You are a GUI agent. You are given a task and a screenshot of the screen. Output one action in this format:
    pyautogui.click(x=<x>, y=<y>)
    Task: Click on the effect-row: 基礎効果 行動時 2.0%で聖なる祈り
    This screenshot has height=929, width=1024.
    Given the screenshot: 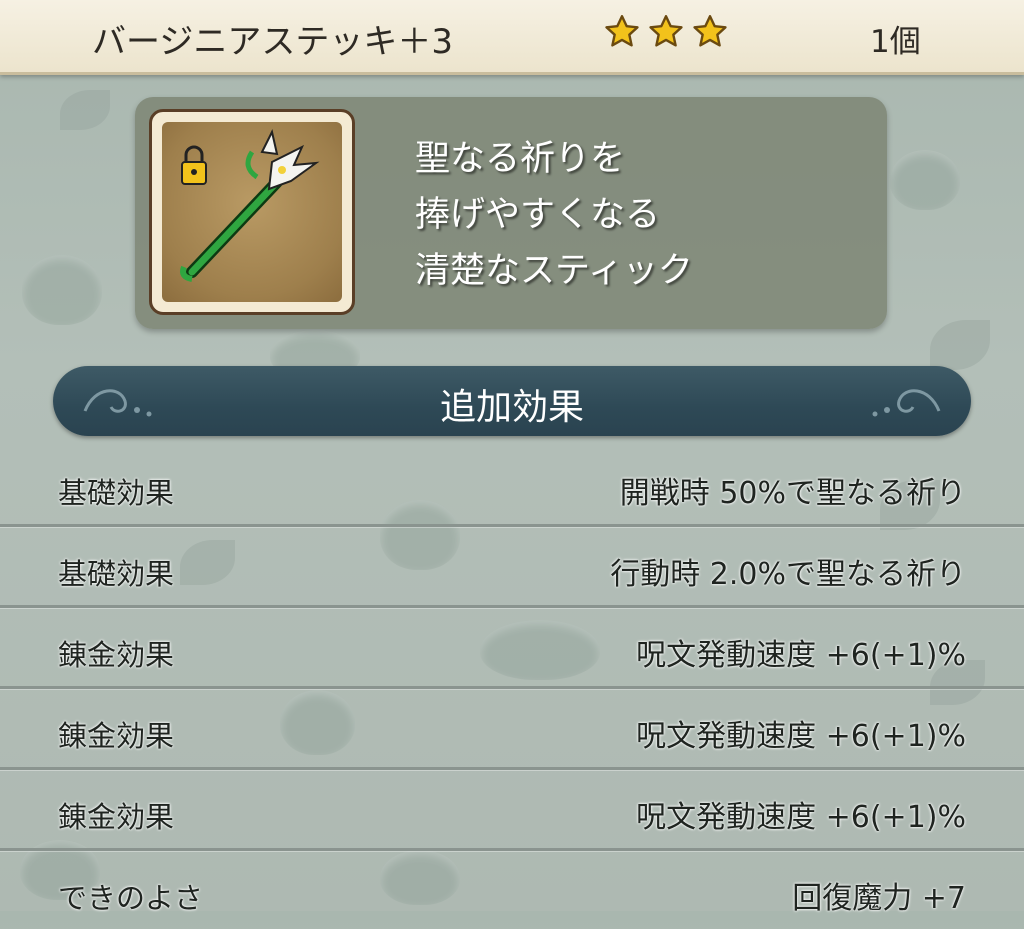 What is the action you would take?
    pyautogui.click(x=512, y=567)
    